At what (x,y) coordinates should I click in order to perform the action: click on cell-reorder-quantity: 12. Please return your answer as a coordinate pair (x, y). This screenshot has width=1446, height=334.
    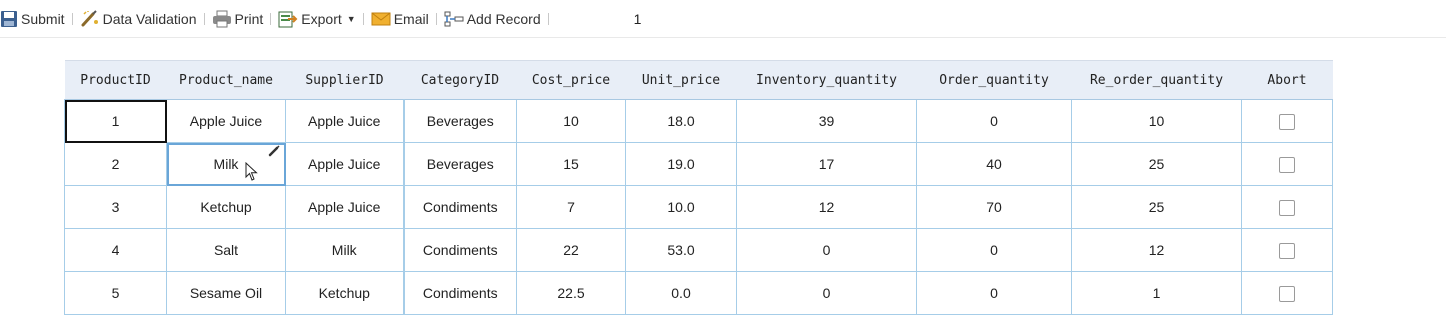
    Looking at the image, I should click on (1156, 250).